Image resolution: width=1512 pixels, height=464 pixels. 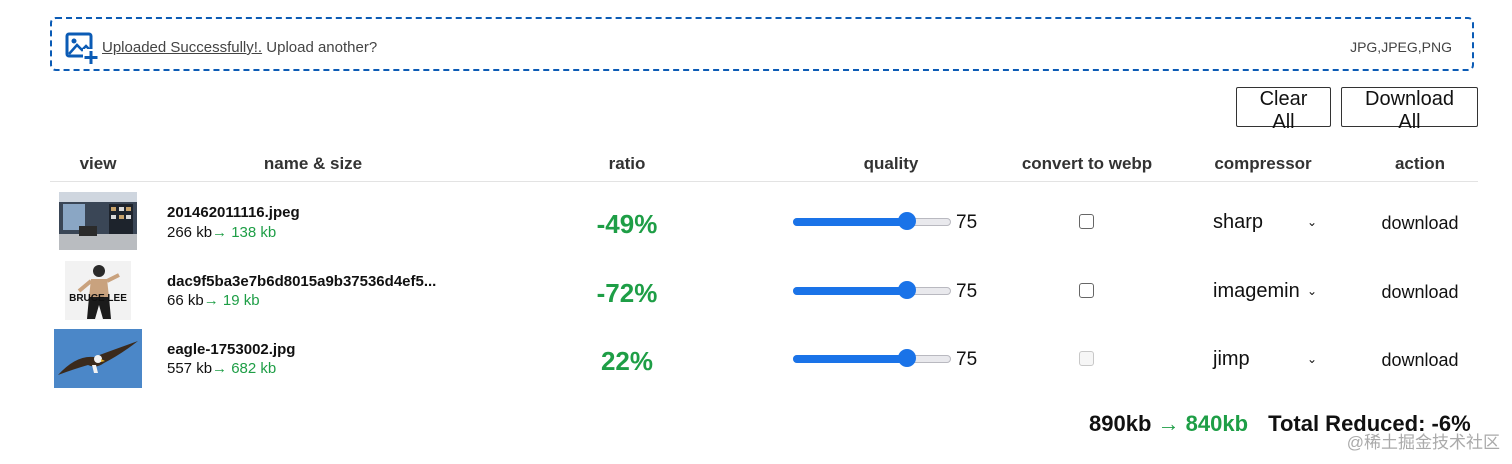 What do you see at coordinates (891, 163) in the screenshot?
I see `header-quality: quality` at bounding box center [891, 163].